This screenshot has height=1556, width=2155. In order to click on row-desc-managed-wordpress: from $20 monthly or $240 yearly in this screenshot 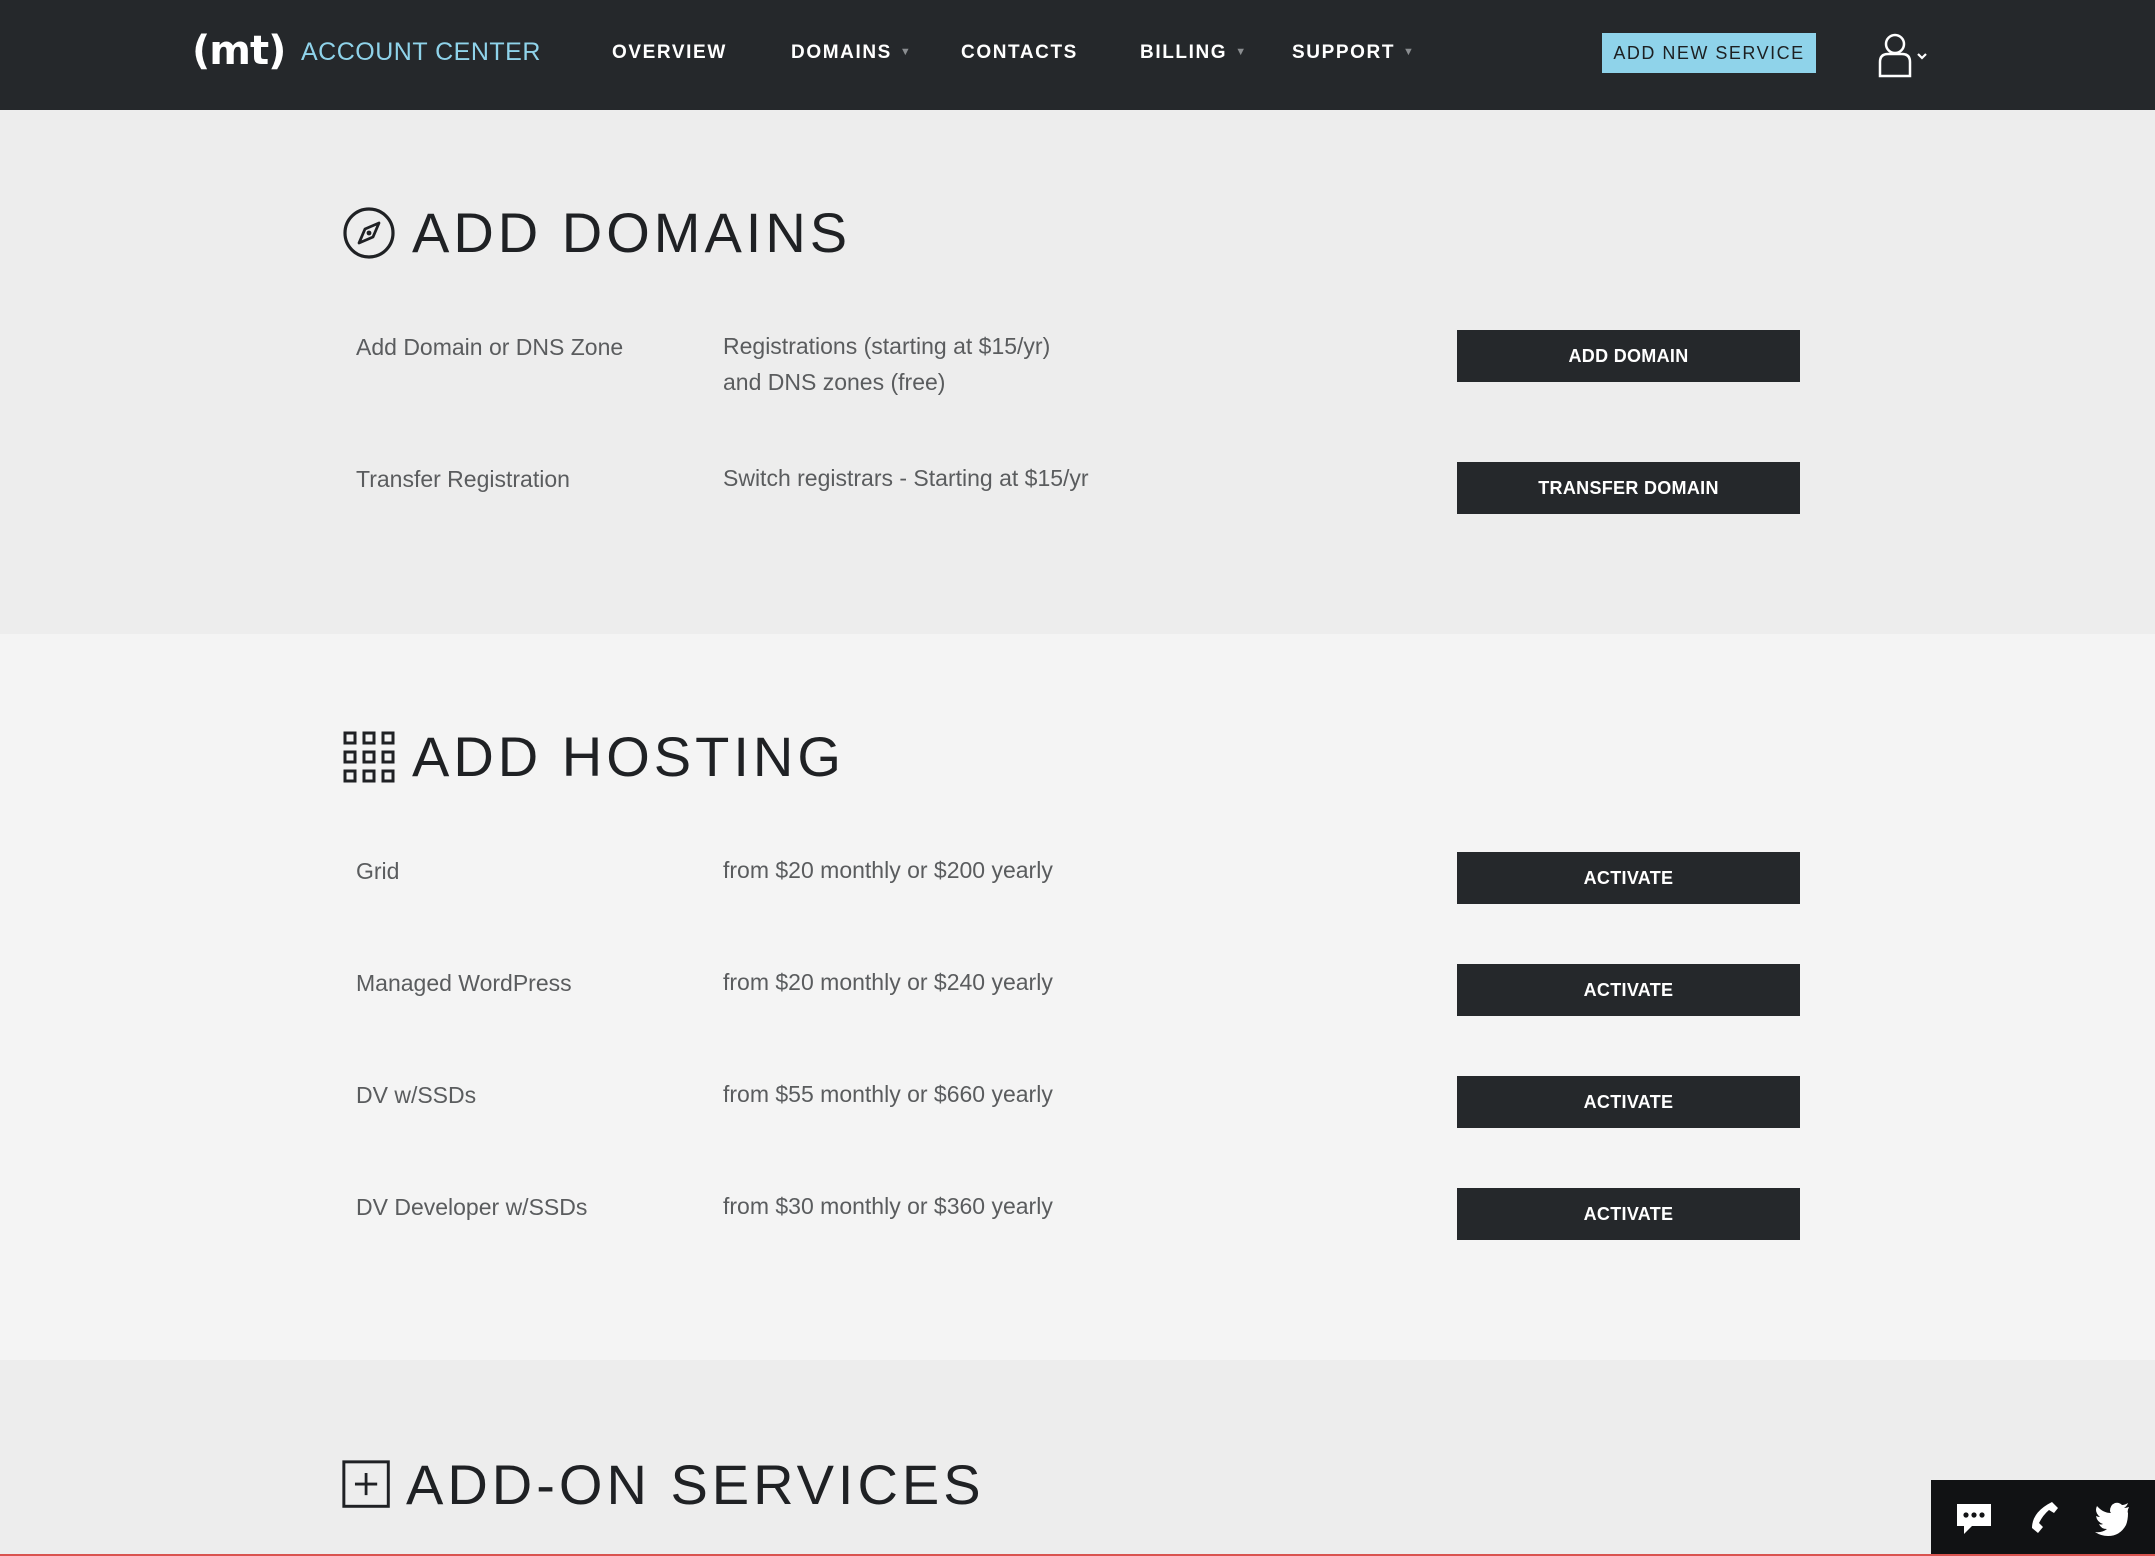, I will do `click(888, 982)`.